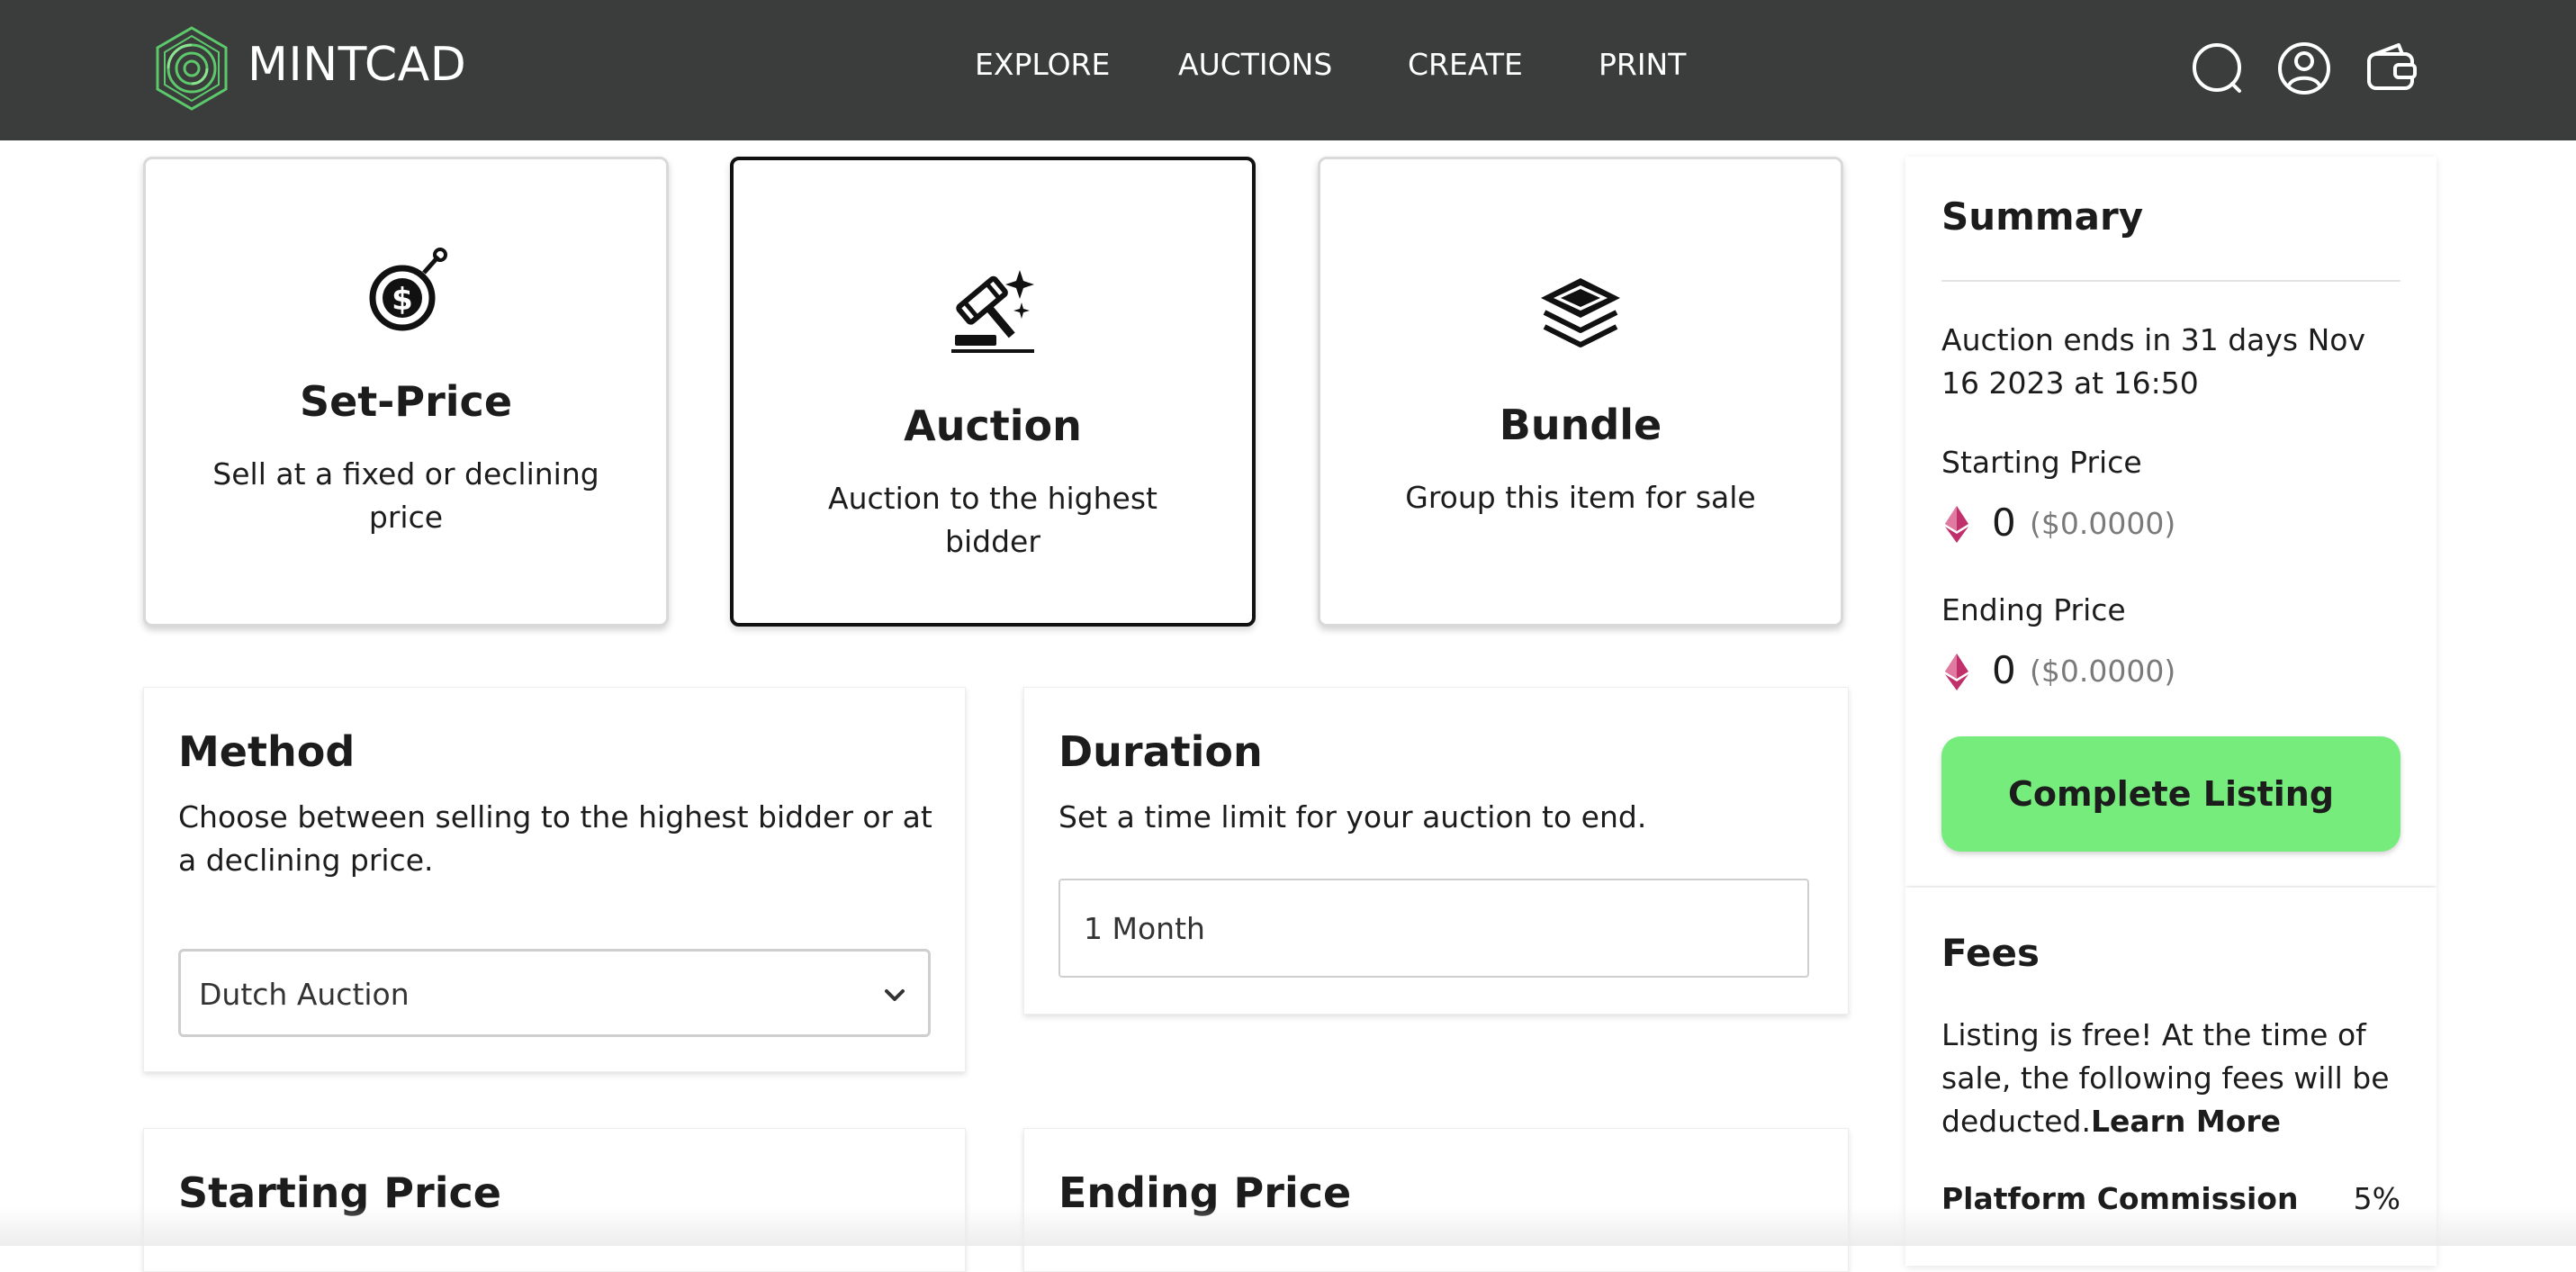  Describe the element at coordinates (2004, 523) in the screenshot. I see `starting-price-value: 0` at that location.